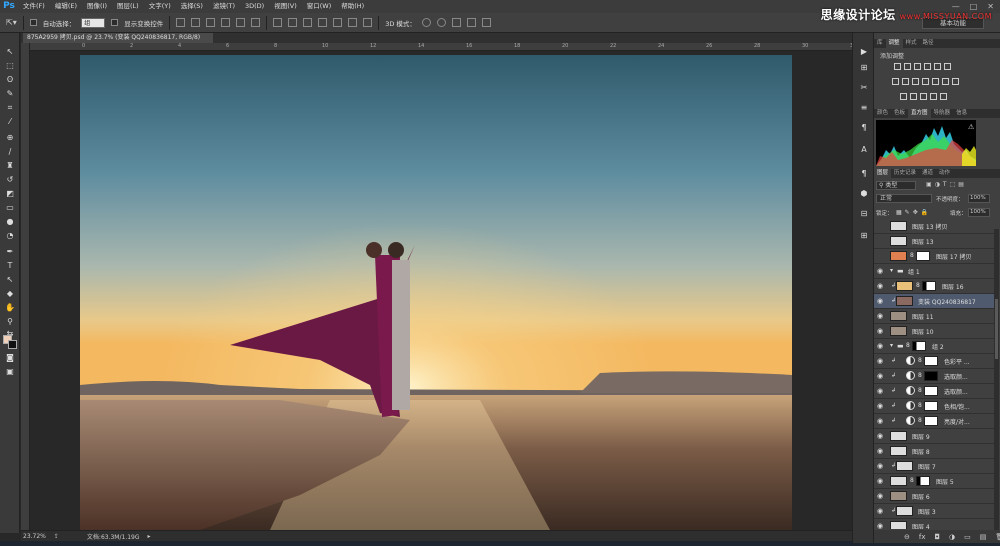  I want to click on character-icon: A, so click(864, 149).